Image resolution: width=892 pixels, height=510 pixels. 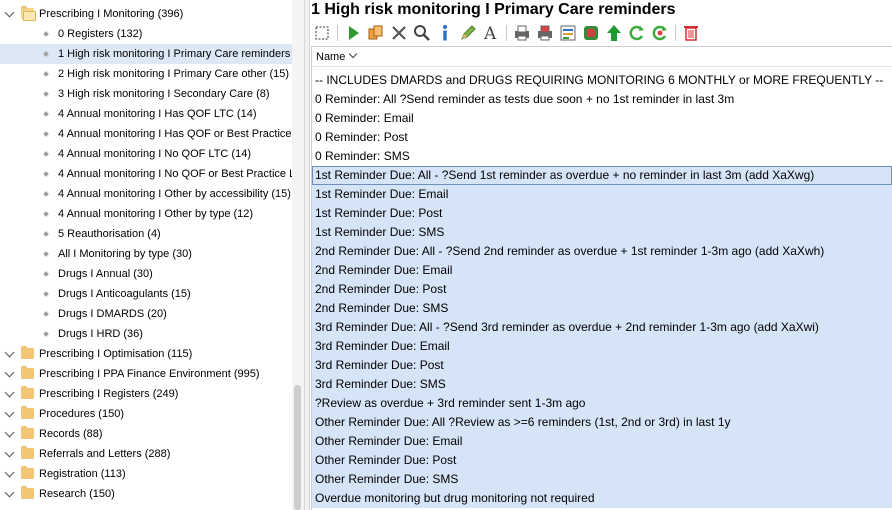 I want to click on tree-folder-prescribing-monitoring: Prescribing I Monitoring (396), so click(x=146, y=14).